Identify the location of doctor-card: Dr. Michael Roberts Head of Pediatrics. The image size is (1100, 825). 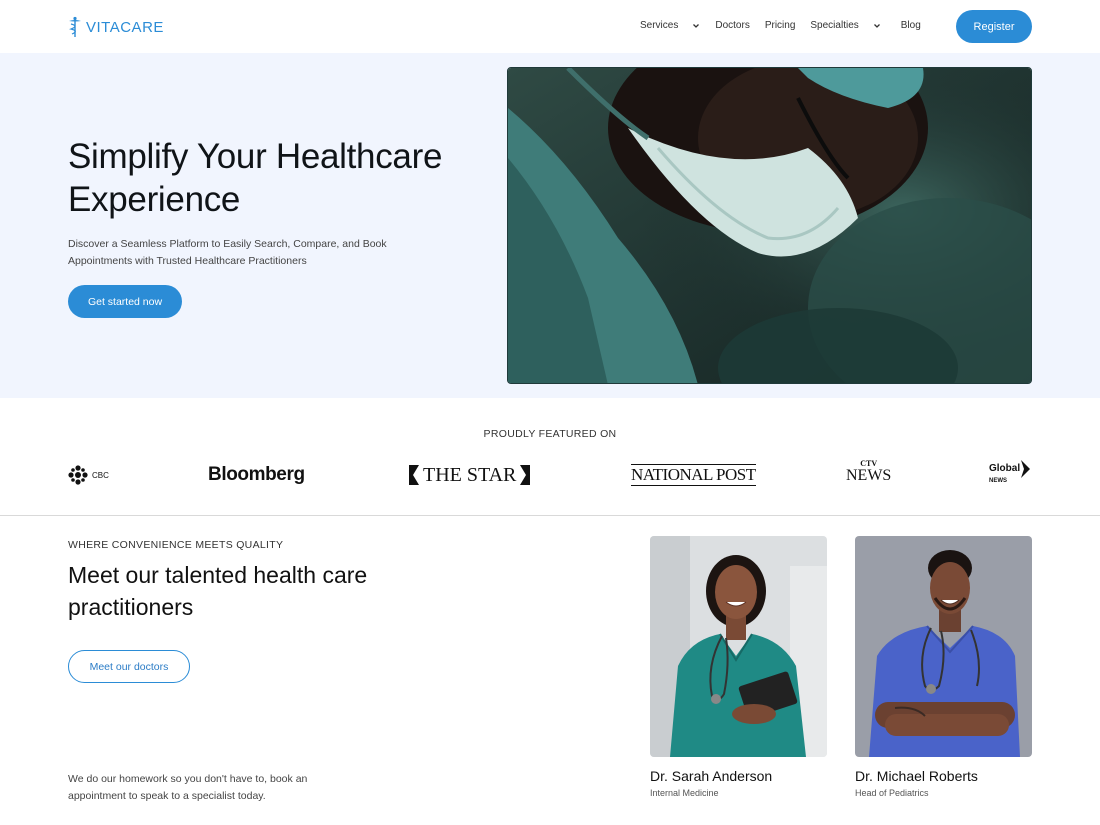
(943, 667).